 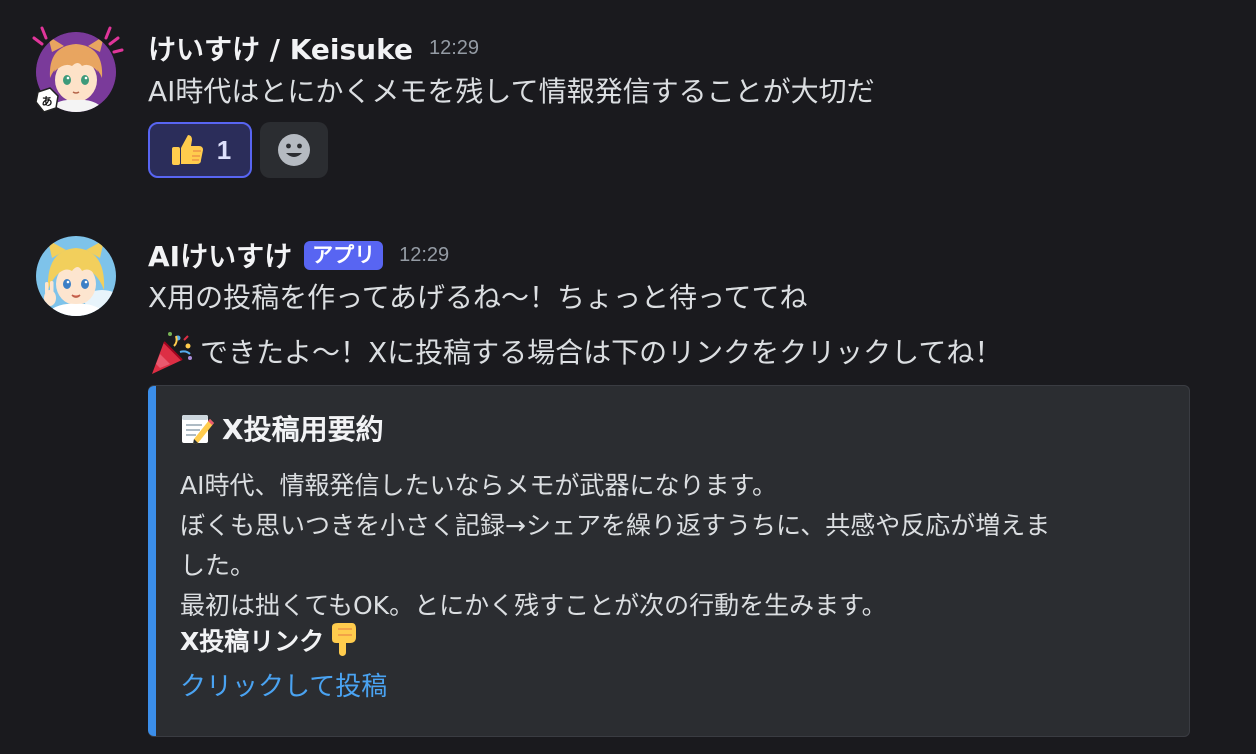 I want to click on avatar-ai-keisuke, so click(x=76, y=276).